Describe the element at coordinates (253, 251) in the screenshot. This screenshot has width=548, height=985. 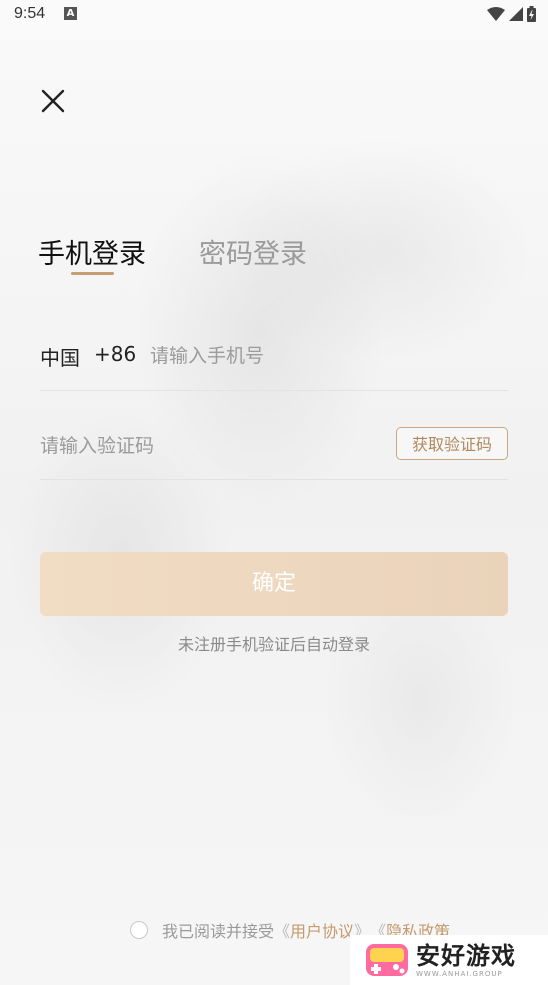
I see `tab-password-login: 密码登录` at that location.